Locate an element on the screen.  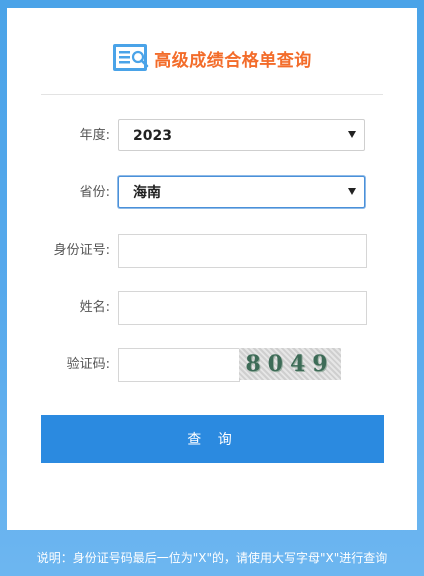
captcha-label: 验证码: is located at coordinates (88, 364).